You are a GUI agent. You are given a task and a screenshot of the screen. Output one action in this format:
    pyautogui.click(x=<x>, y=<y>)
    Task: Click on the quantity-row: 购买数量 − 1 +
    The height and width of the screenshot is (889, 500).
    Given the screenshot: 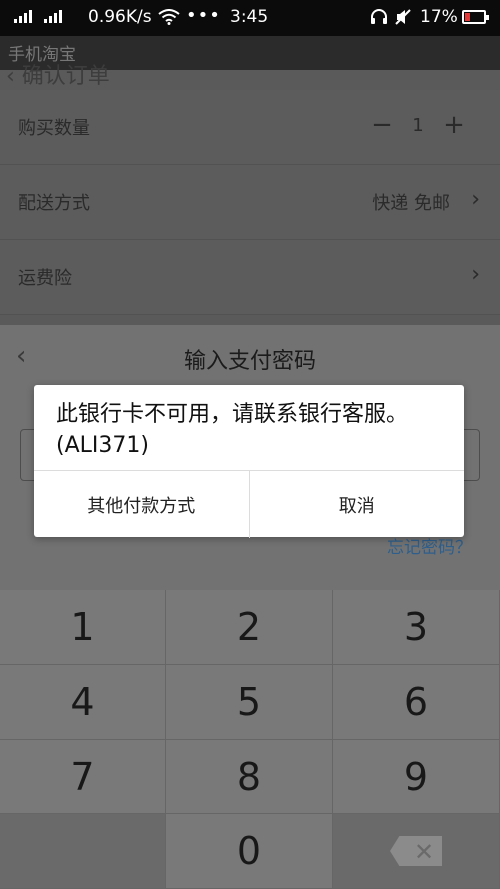 What is the action you would take?
    pyautogui.click(x=250, y=127)
    